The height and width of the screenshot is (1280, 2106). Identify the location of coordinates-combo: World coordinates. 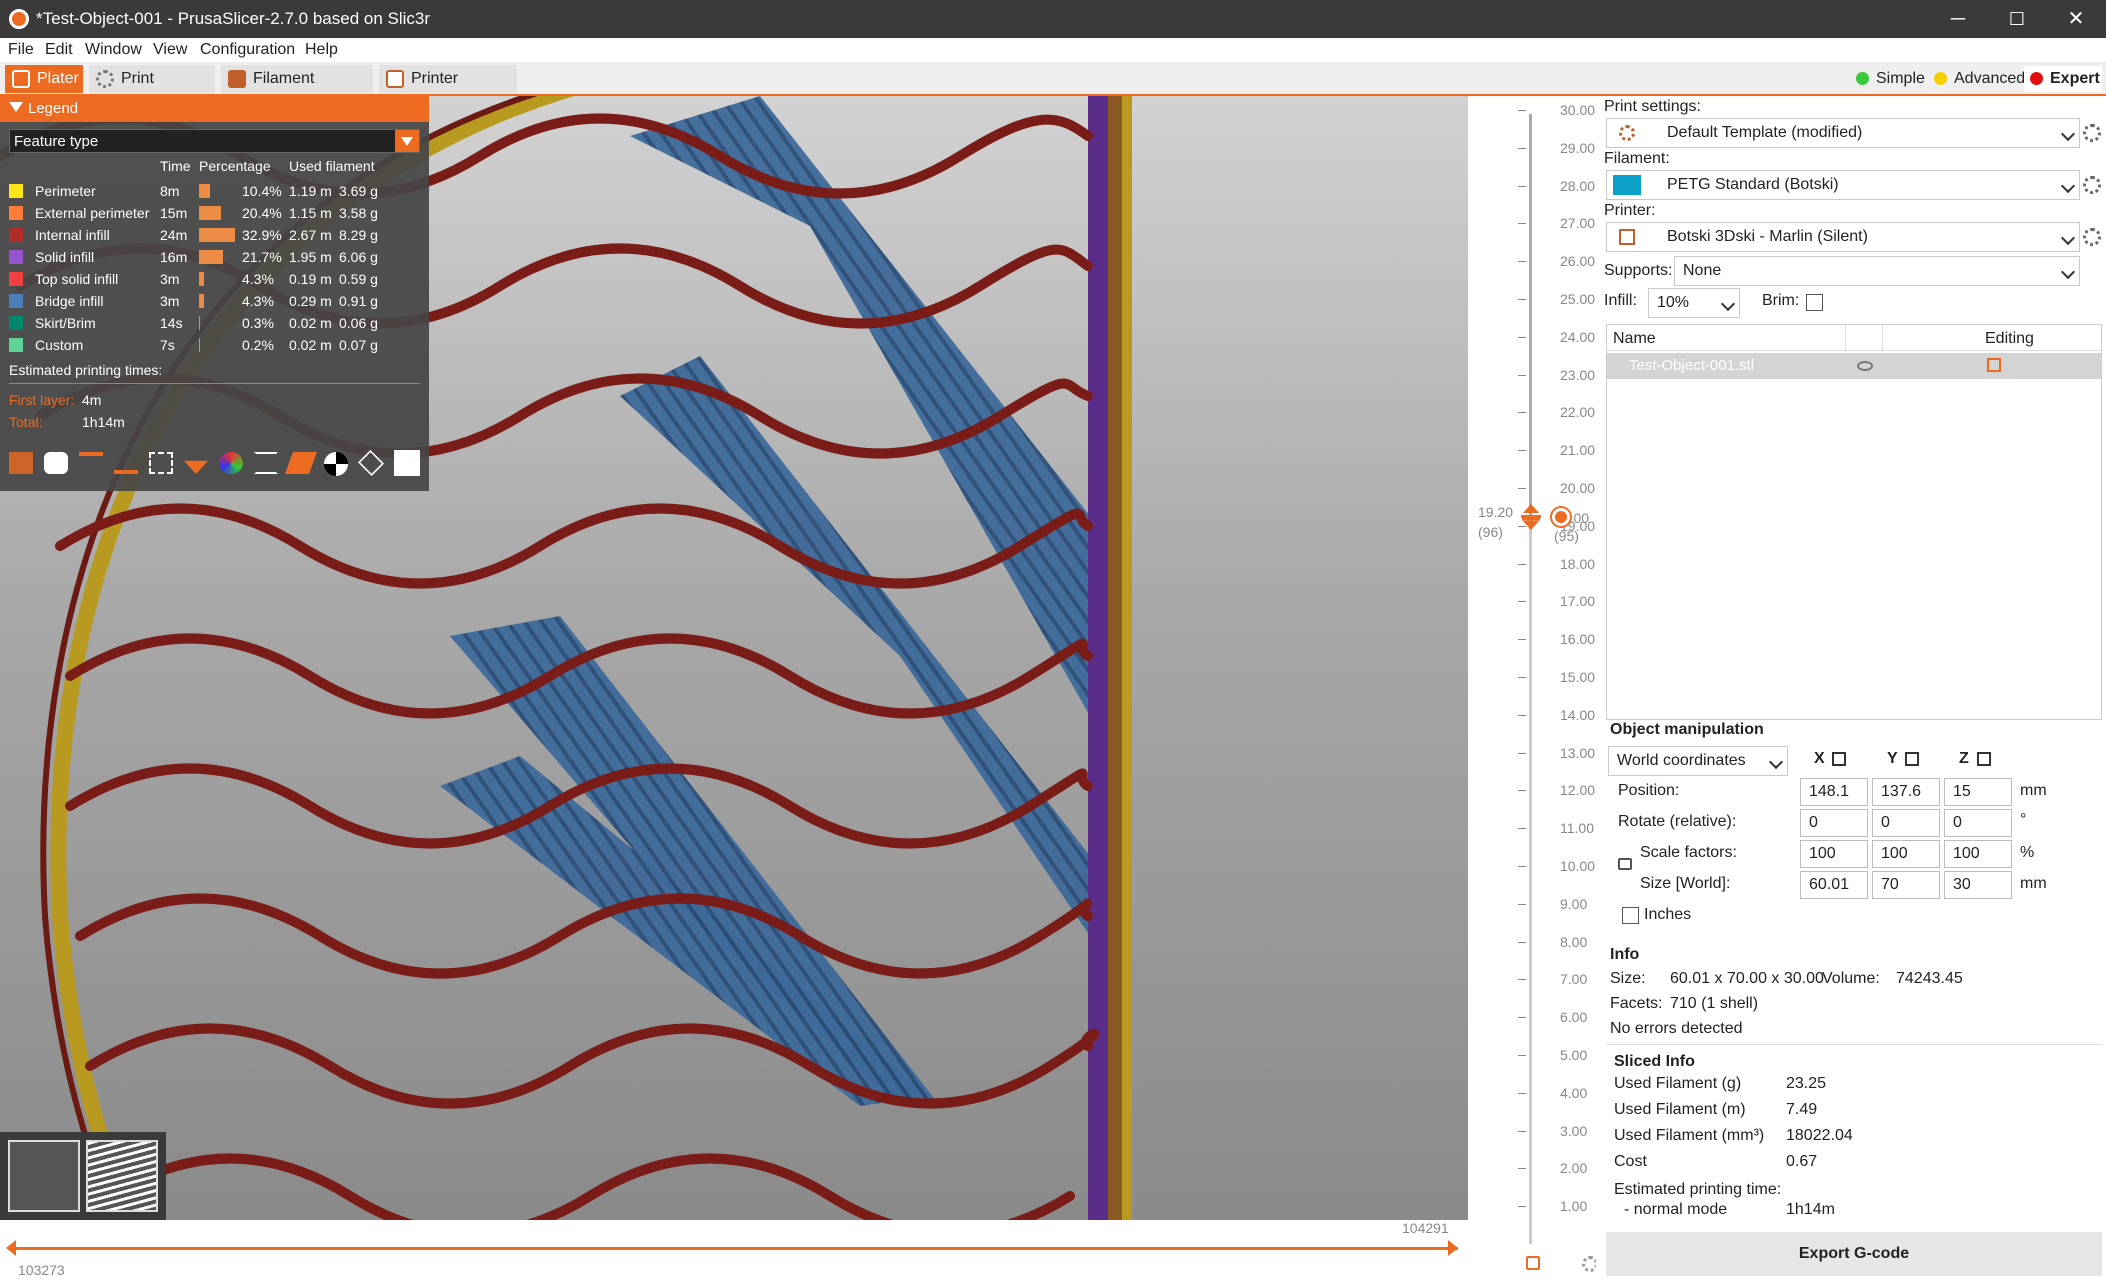
(1698, 761).